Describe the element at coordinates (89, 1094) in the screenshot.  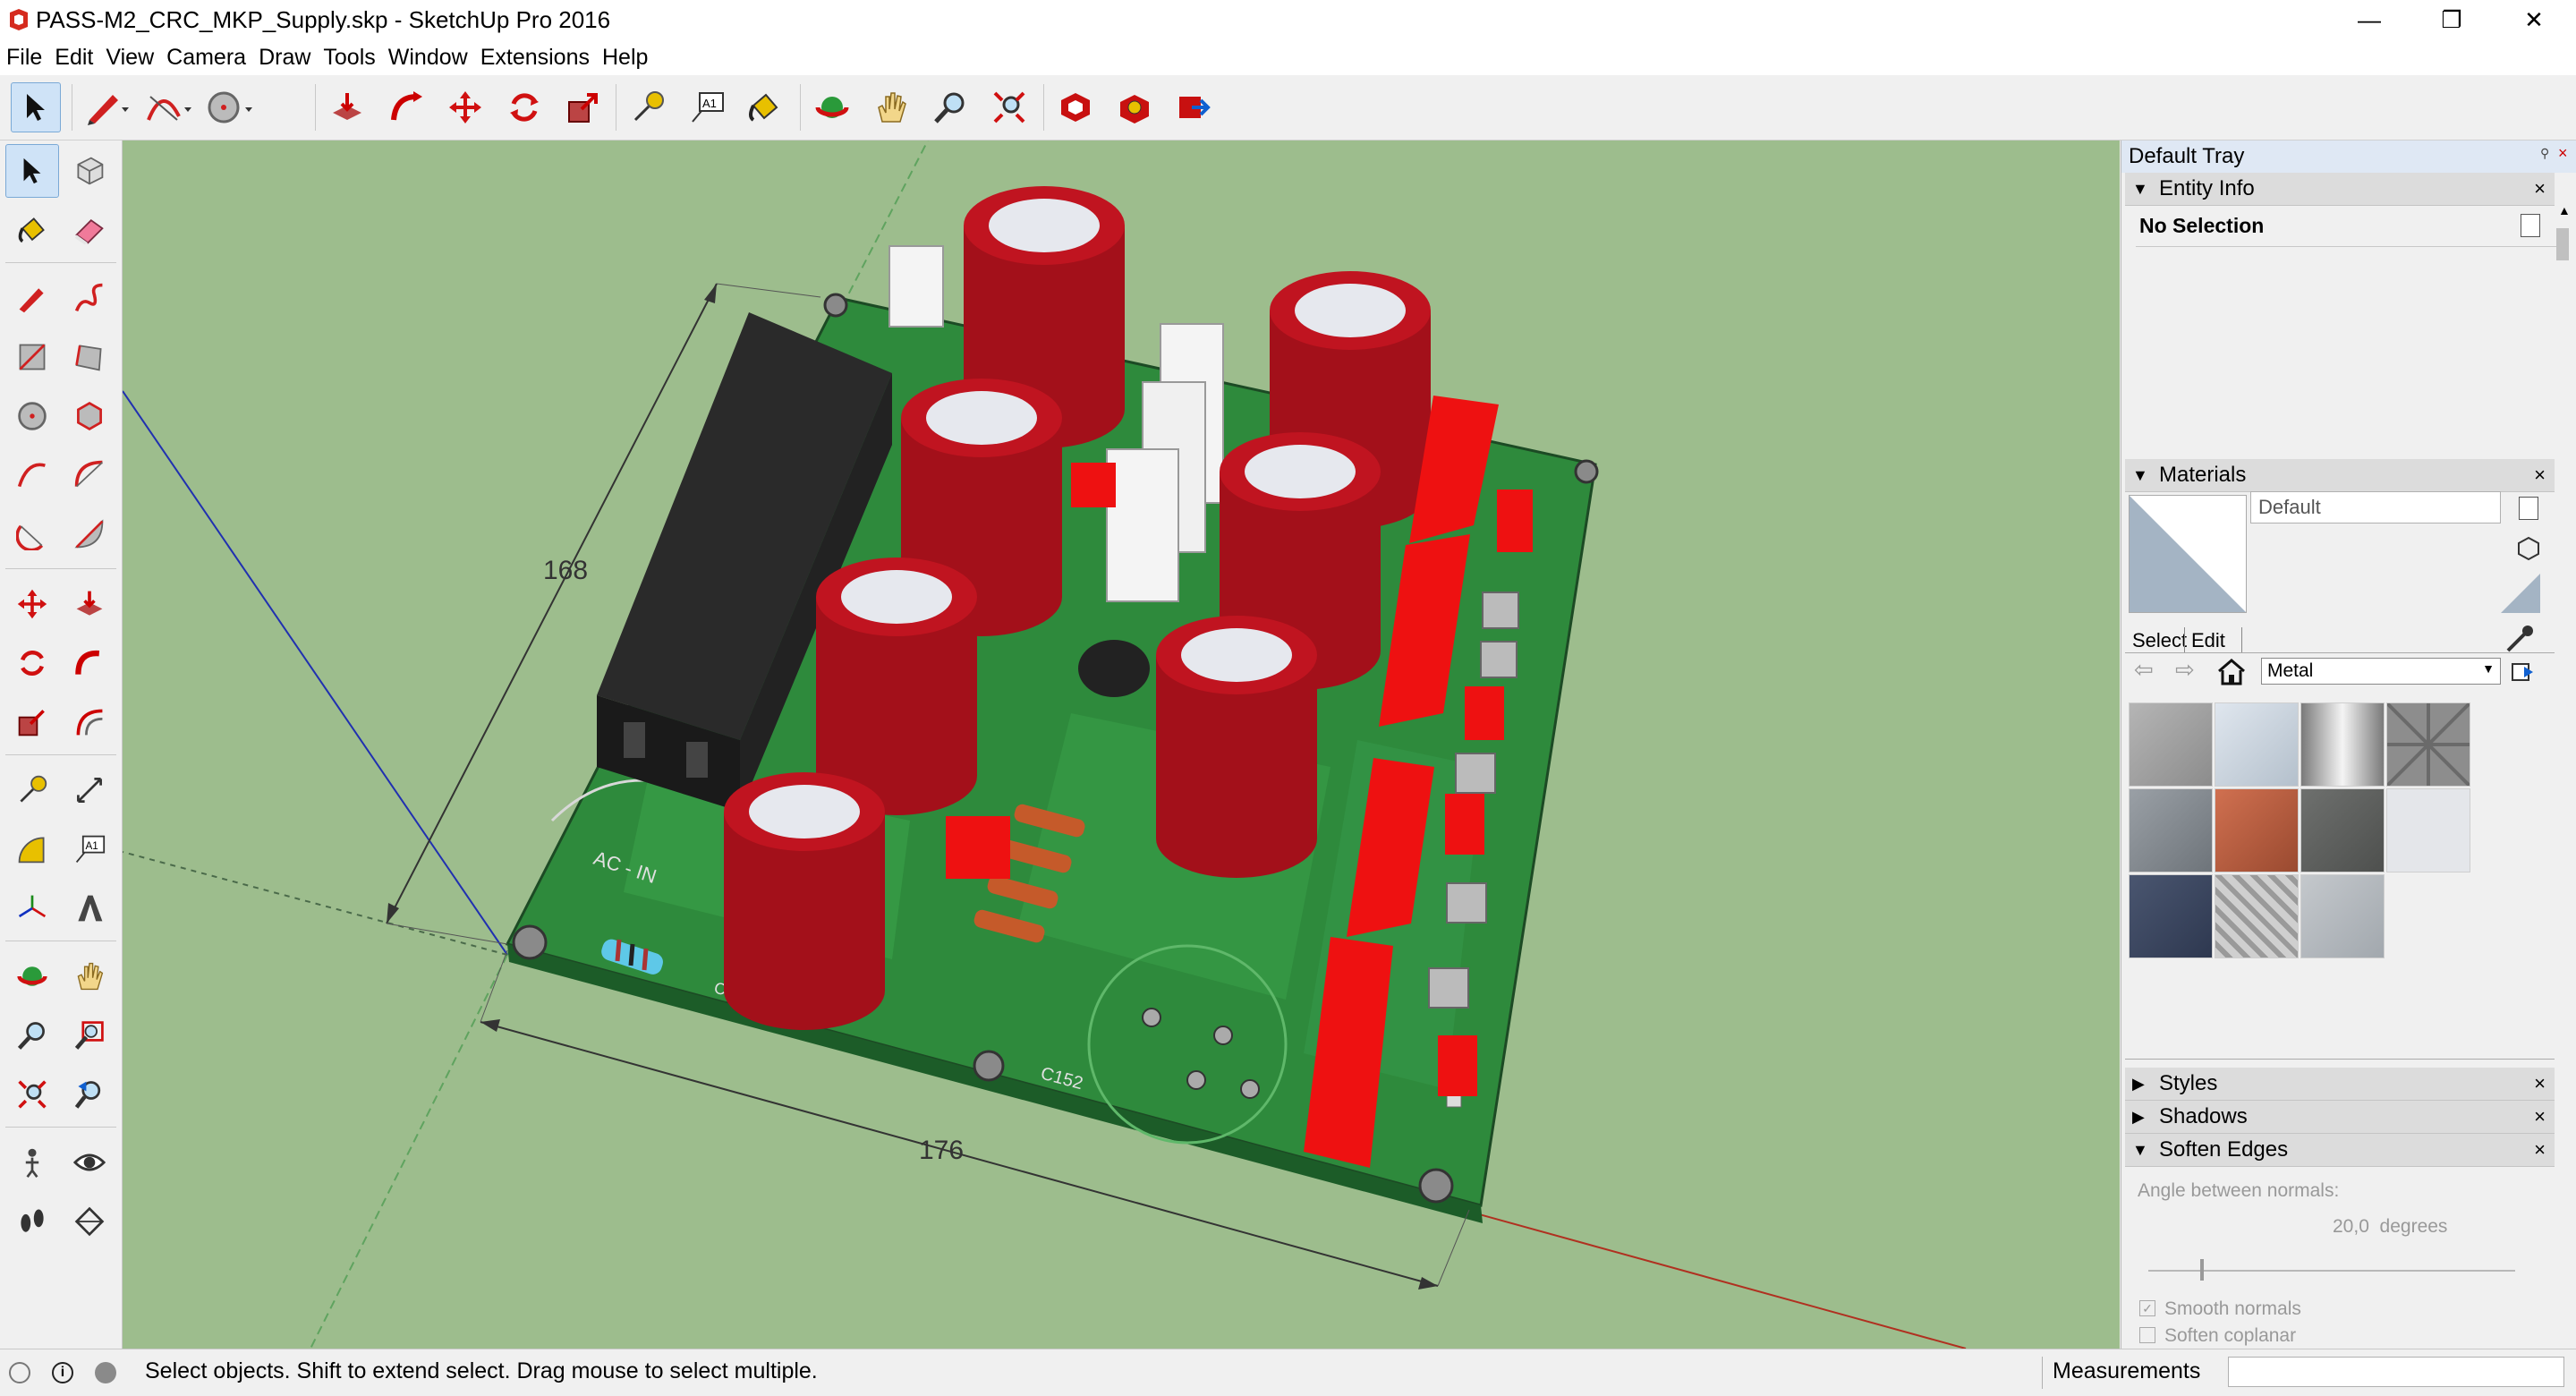
I see `previous-view-button` at that location.